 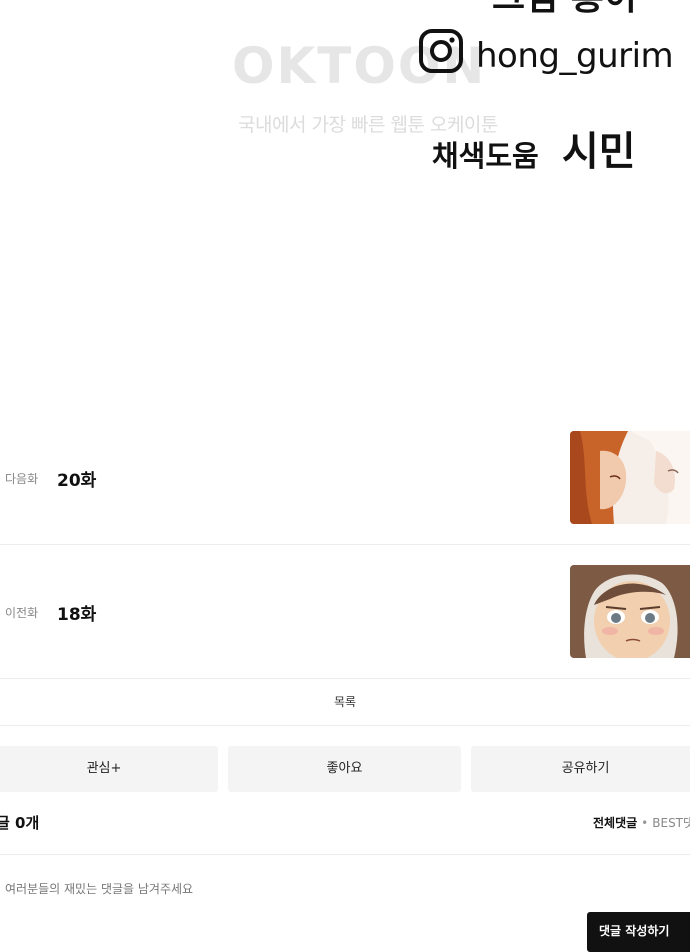 What do you see at coordinates (671, 823) in the screenshot?
I see `tab-best-comments: BEST댓` at bounding box center [671, 823].